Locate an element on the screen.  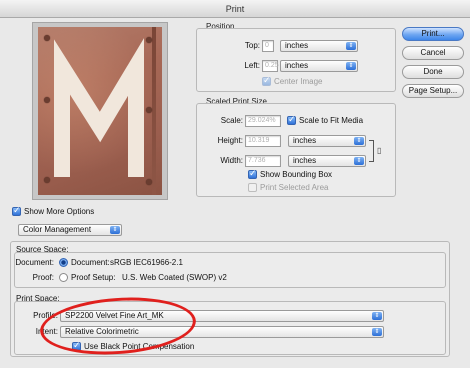
black-point-compensation-checkbox is located at coordinates (76, 345).